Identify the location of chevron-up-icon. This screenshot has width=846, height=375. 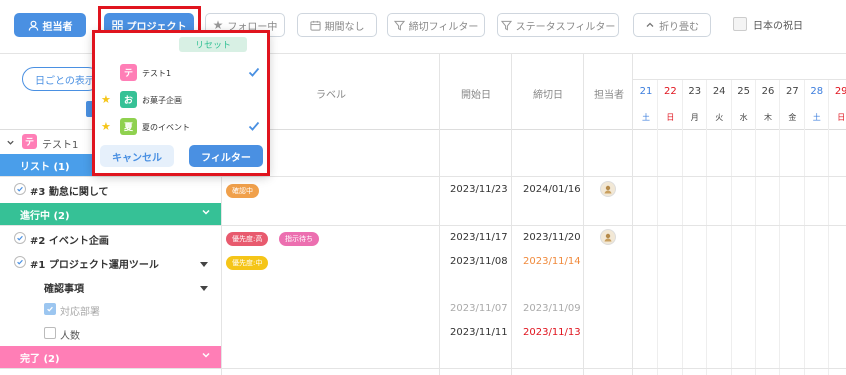
(650, 25).